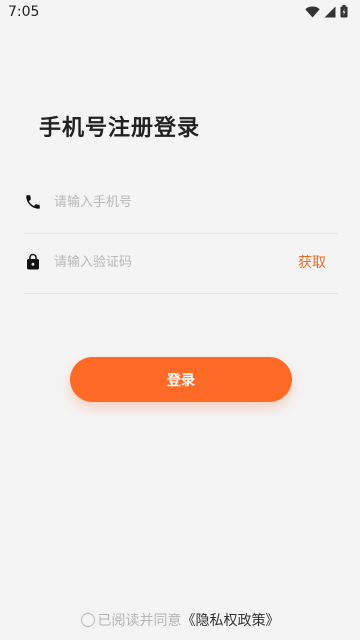 The height and width of the screenshot is (640, 360). What do you see at coordinates (180, 12) in the screenshot?
I see `status-bar: 7:05` at bounding box center [180, 12].